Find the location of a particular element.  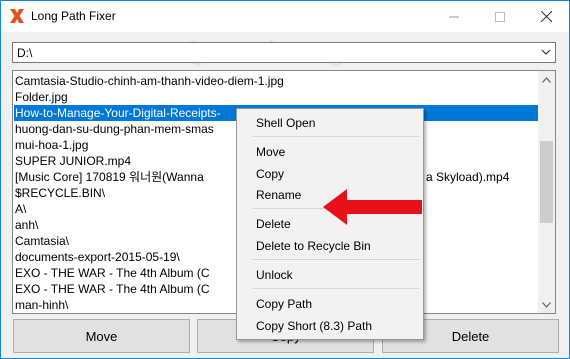

file-row: mui-hoa-1.jpg is located at coordinates (51, 145).